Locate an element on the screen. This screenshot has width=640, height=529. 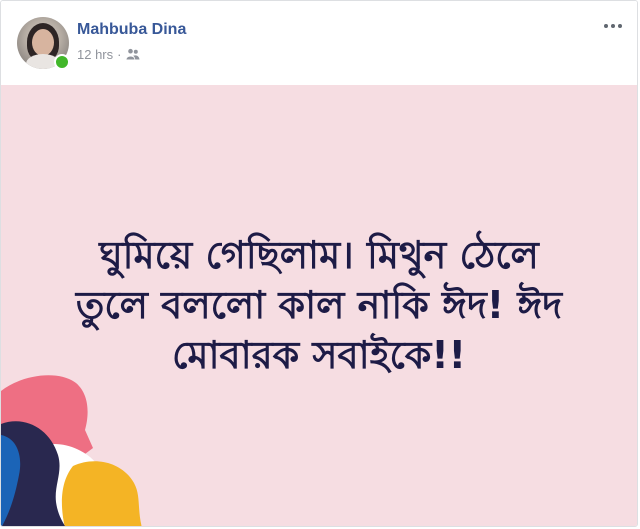
post-meta: 12 hrs · is located at coordinates (109, 54).